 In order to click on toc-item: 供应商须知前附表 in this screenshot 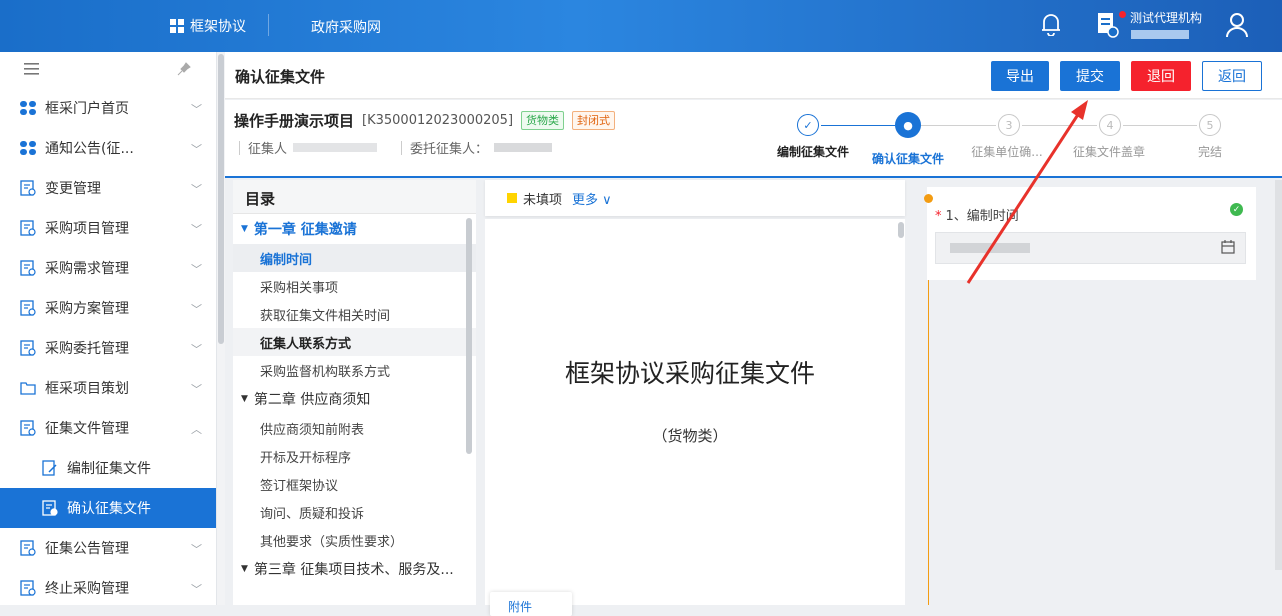, I will do `click(354, 428)`.